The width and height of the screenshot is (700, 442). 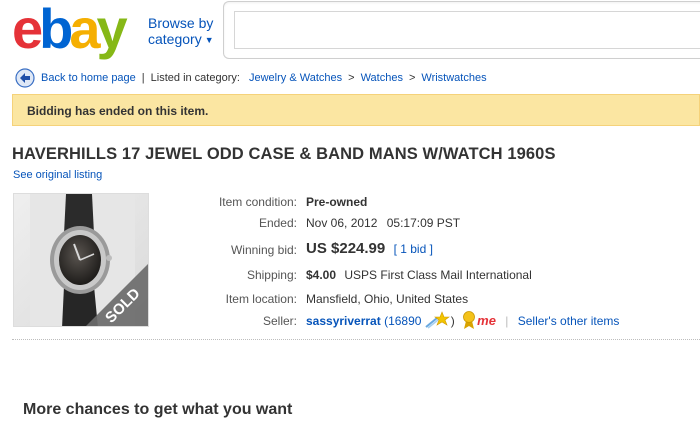 What do you see at coordinates (84, 30) in the screenshot?
I see `logo-letter-a: a` at bounding box center [84, 30].